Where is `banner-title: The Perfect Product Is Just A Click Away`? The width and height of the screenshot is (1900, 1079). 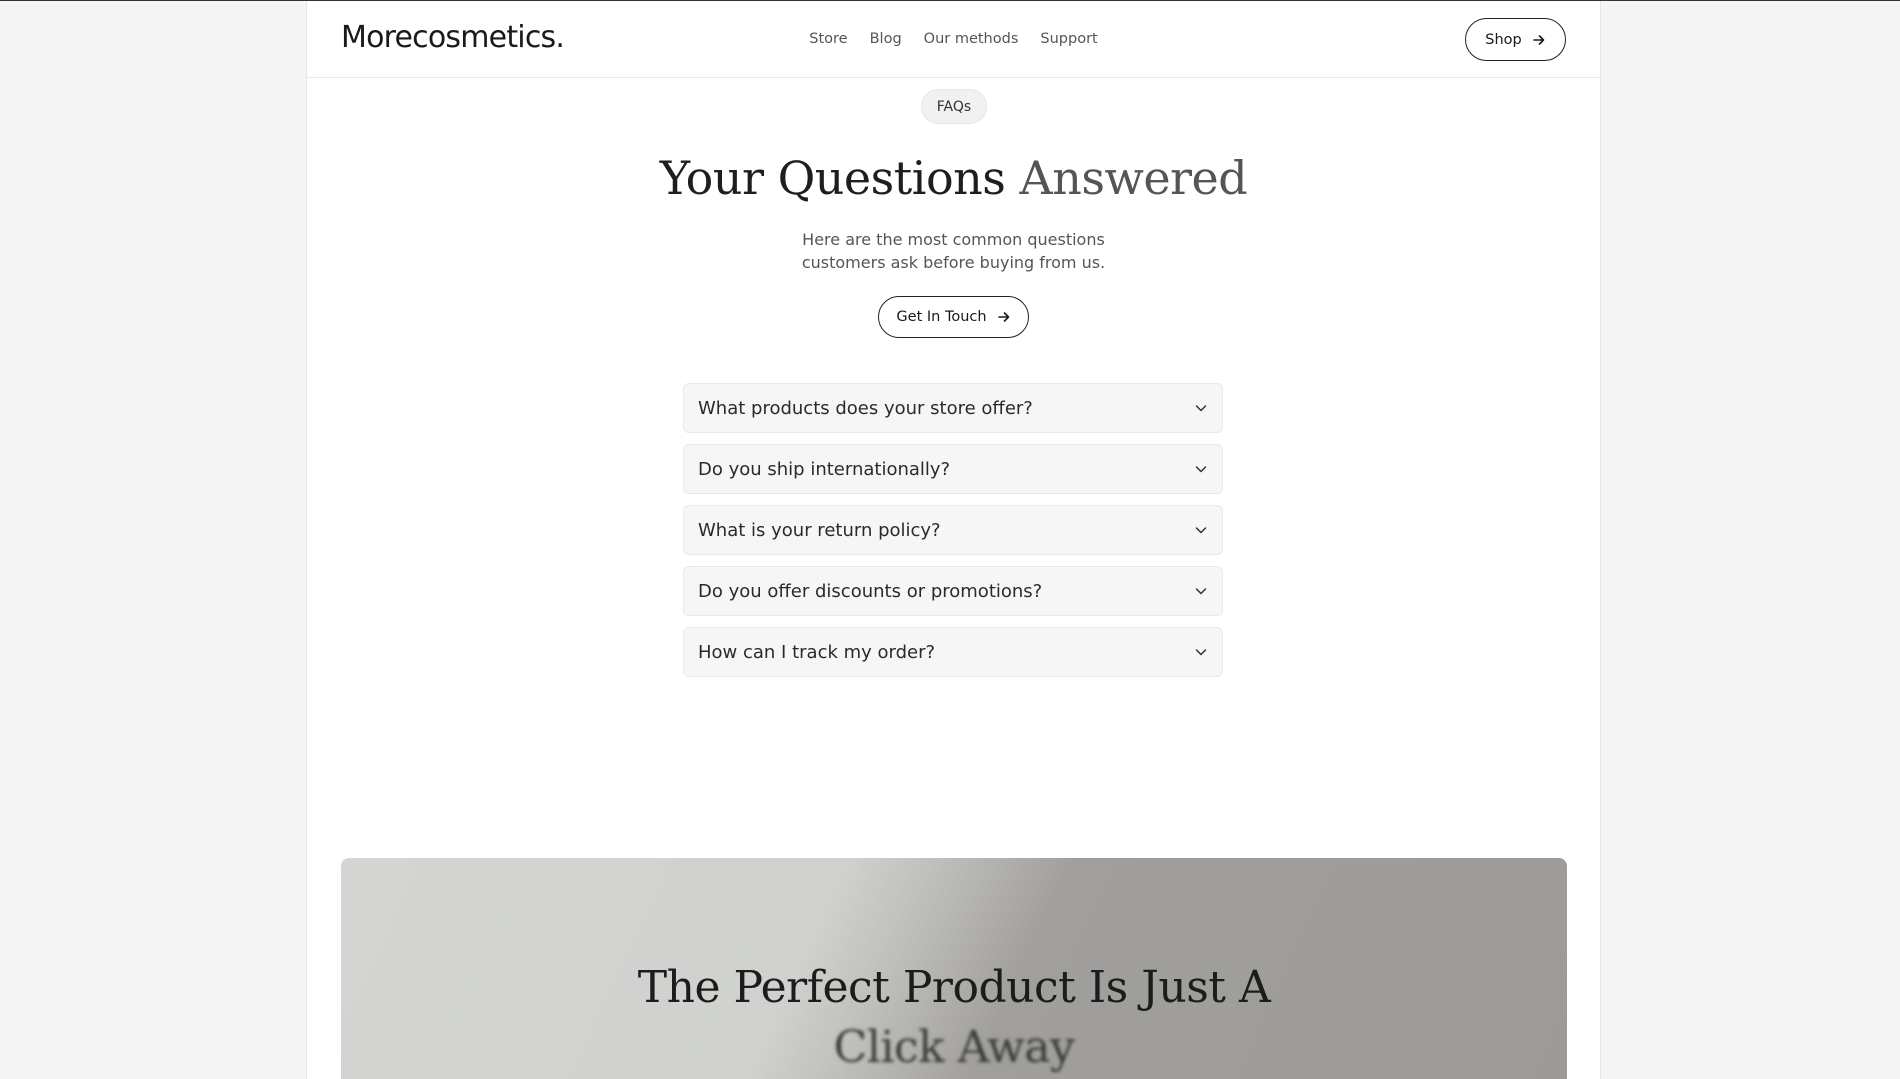 banner-title: The Perfect Product Is Just A Click Away is located at coordinates (954, 1018).